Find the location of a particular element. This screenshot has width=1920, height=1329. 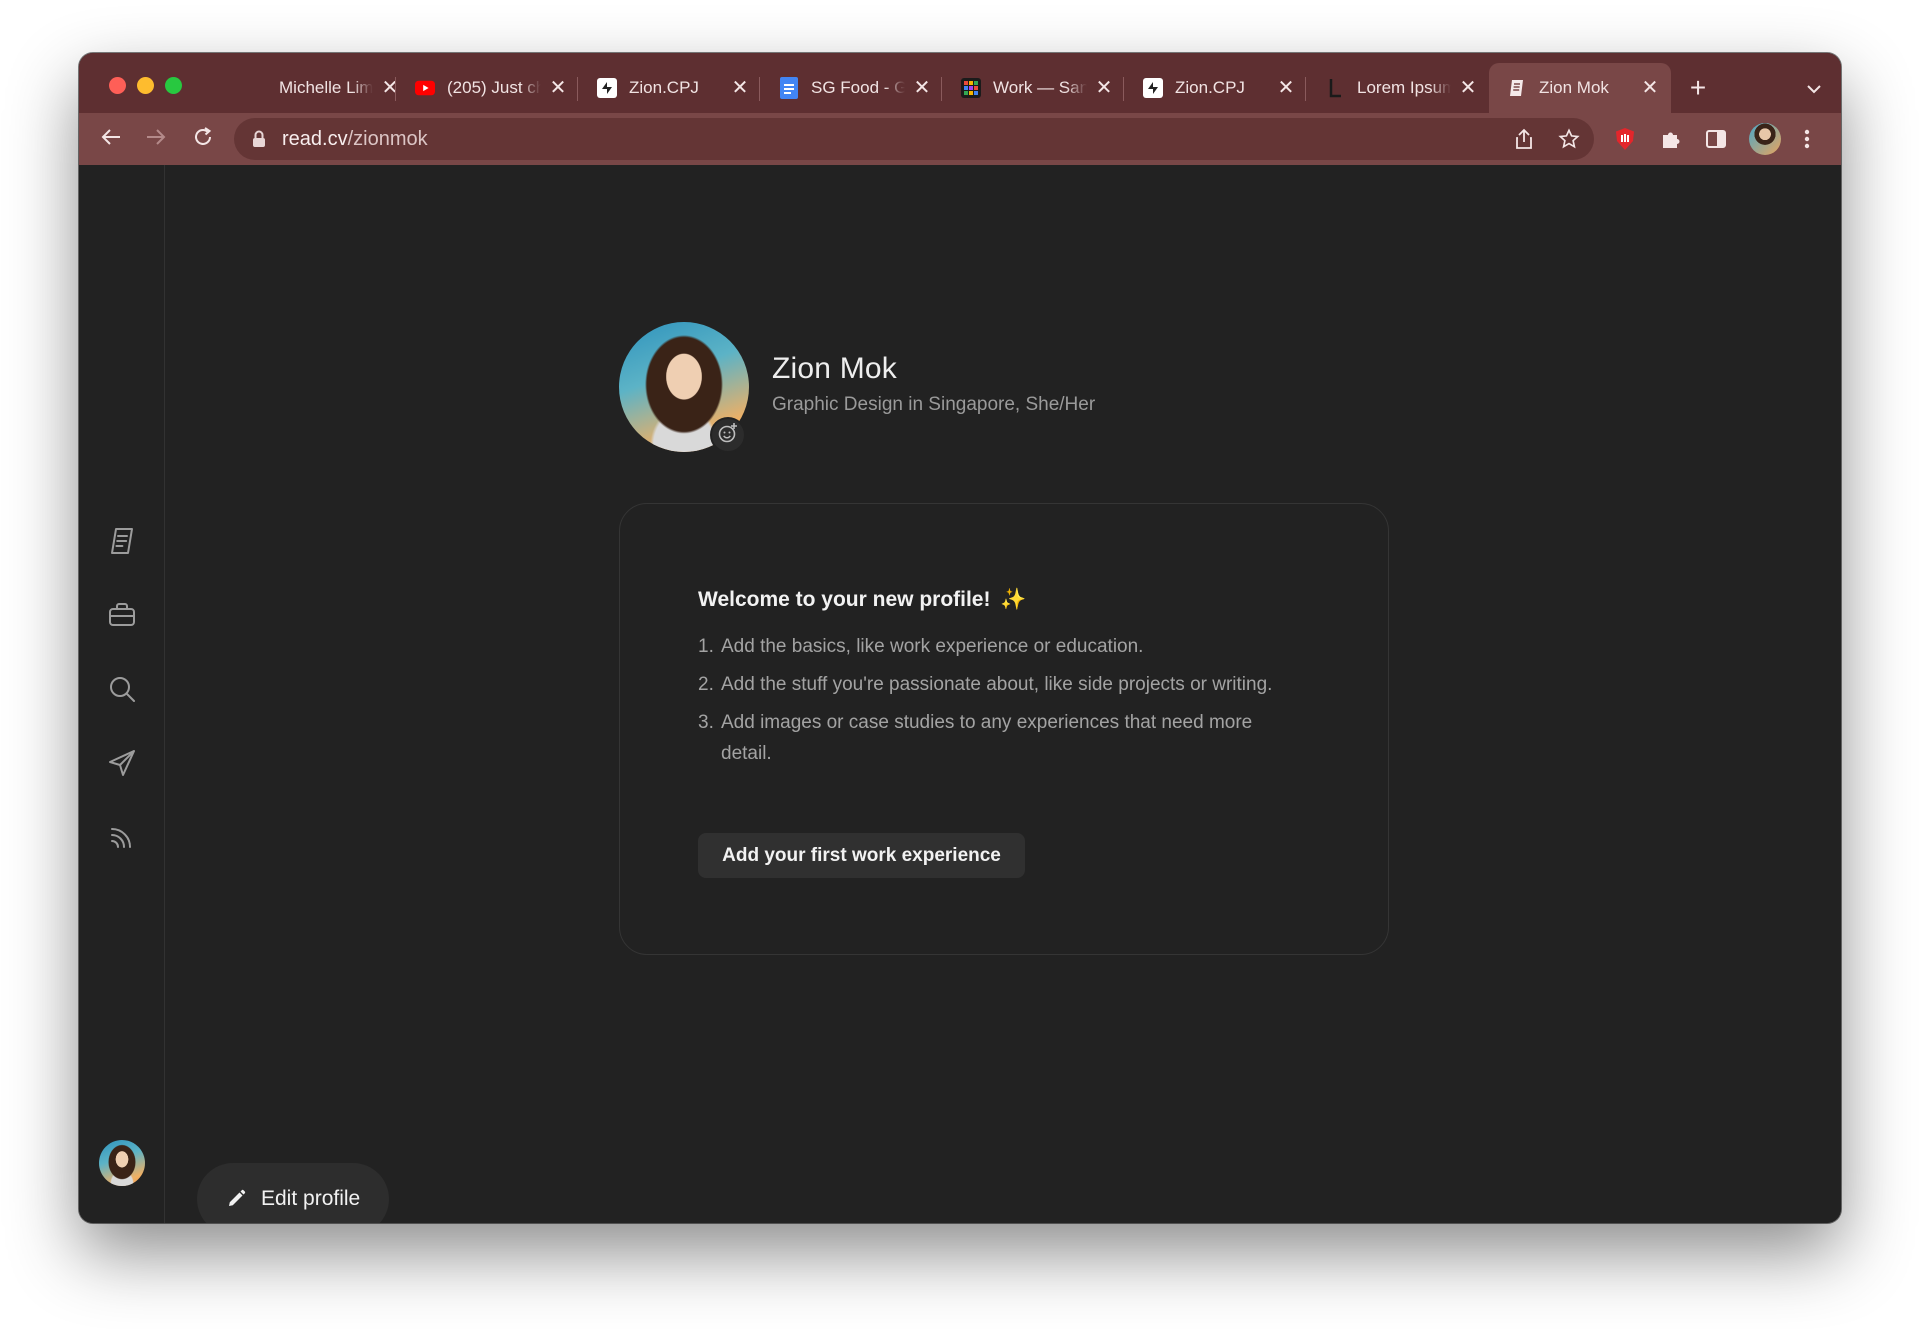

bookmark-star-icon is located at coordinates (1569, 139).